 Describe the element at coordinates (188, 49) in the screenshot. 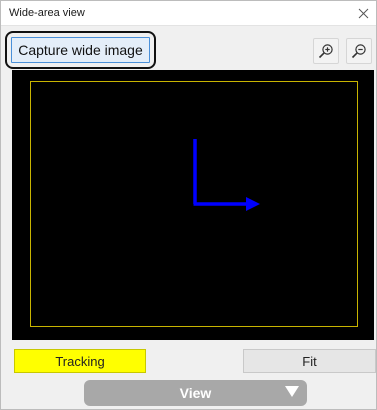

I see `toolbar: Capture wide image` at that location.